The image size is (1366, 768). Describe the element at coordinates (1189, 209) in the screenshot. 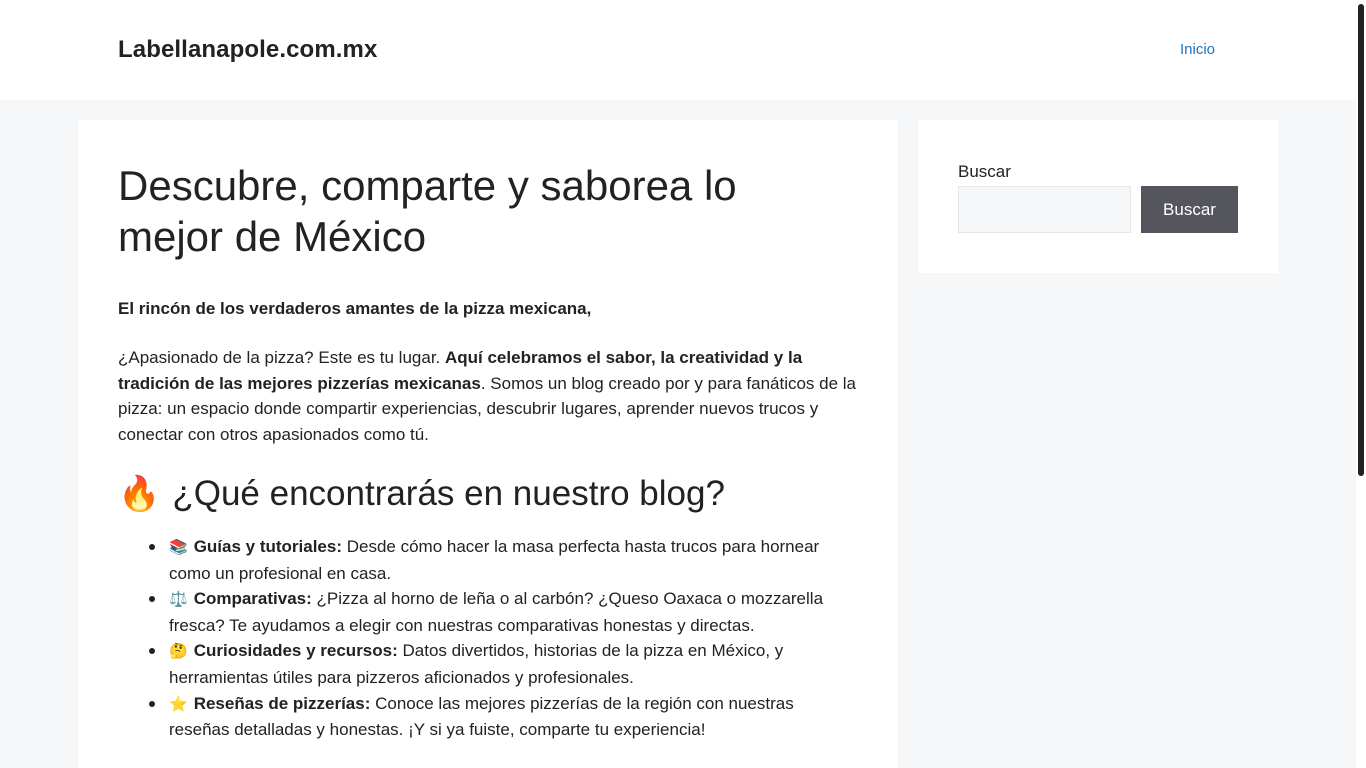

I see `search-button: Buscar` at that location.